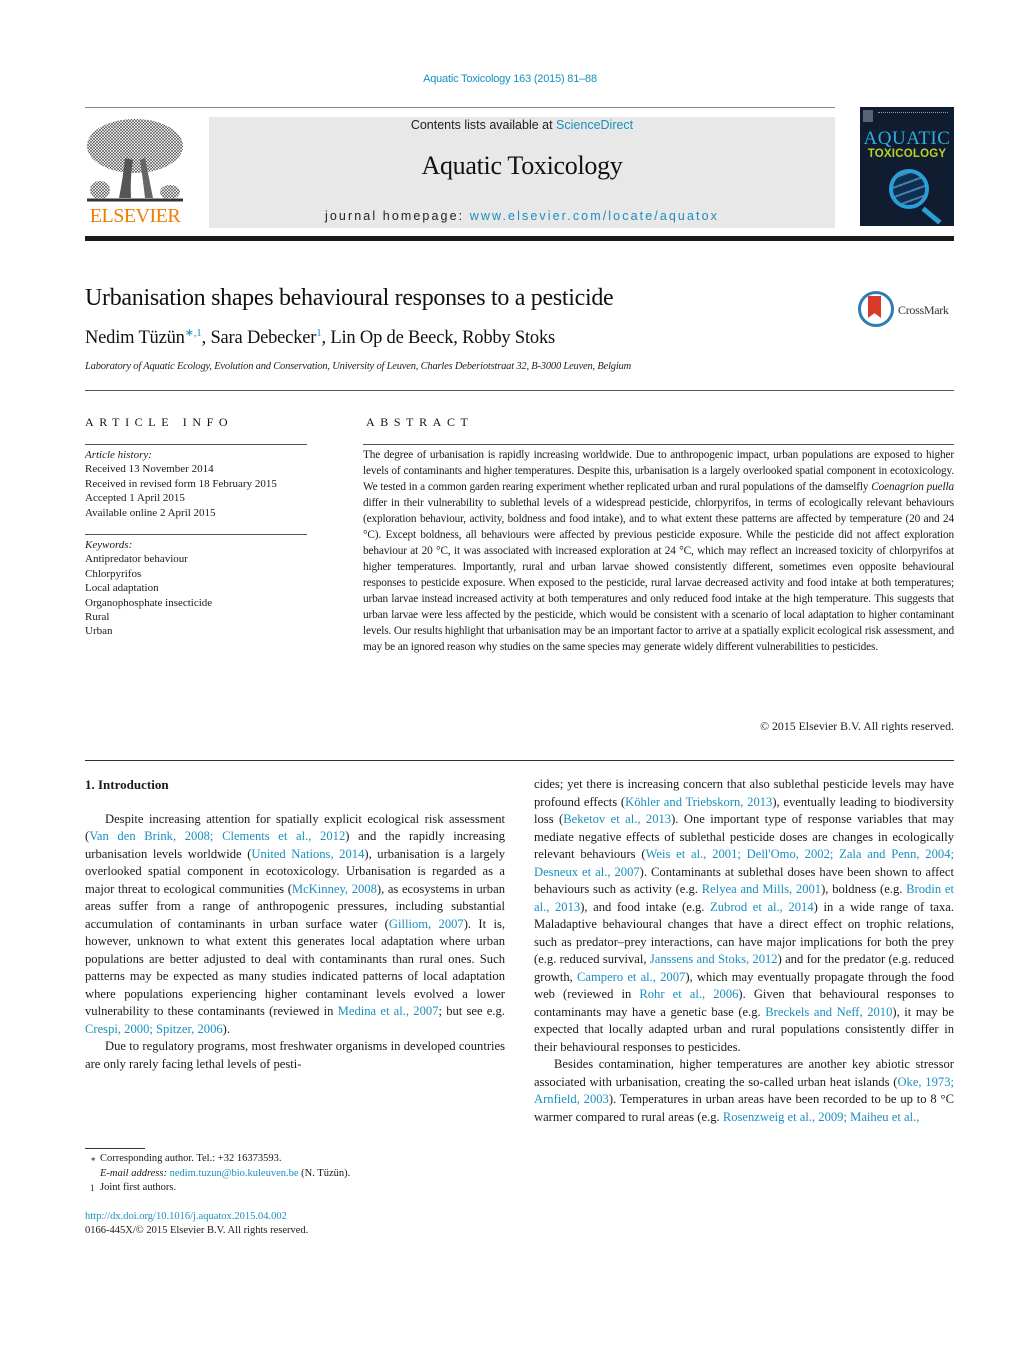 This screenshot has height=1351, width=1020. What do you see at coordinates (909, 189) in the screenshot?
I see `magnifier-icon` at bounding box center [909, 189].